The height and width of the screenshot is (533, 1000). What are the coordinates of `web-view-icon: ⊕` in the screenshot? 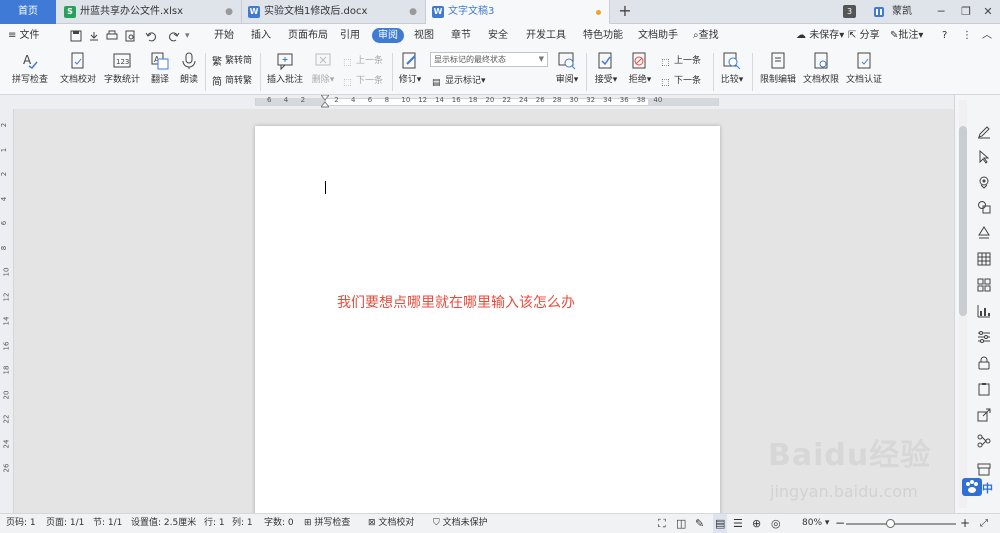 It's located at (756, 523).